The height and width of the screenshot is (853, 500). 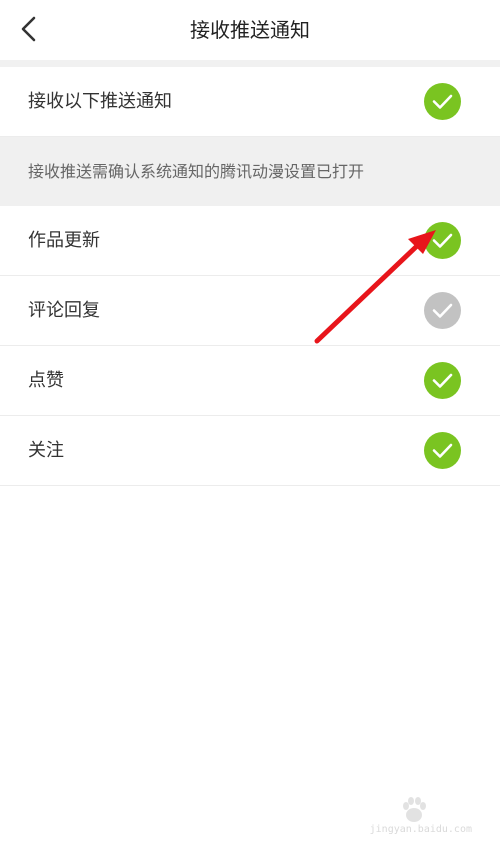 What do you see at coordinates (100, 101) in the screenshot?
I see `master-toggle-label: 接收以下推送通知` at bounding box center [100, 101].